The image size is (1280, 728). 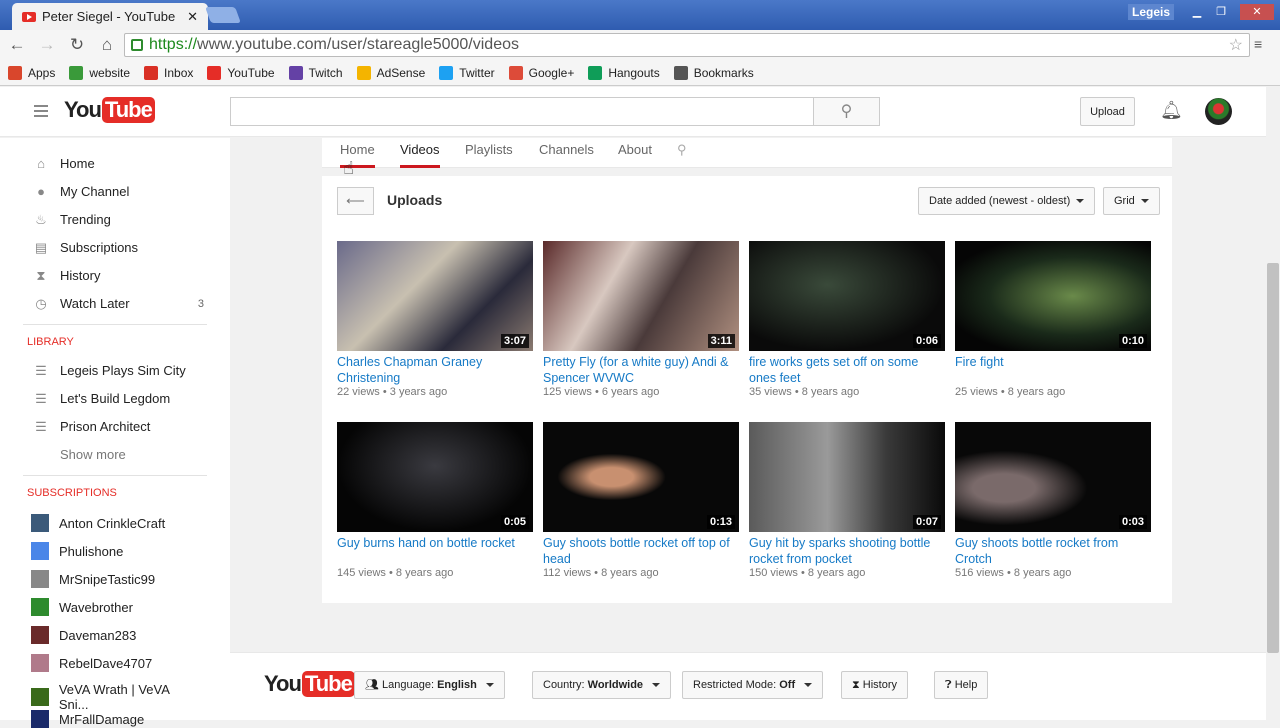 I want to click on sidebar-library-item: ☰ Prison Architect, so click(x=119, y=426).